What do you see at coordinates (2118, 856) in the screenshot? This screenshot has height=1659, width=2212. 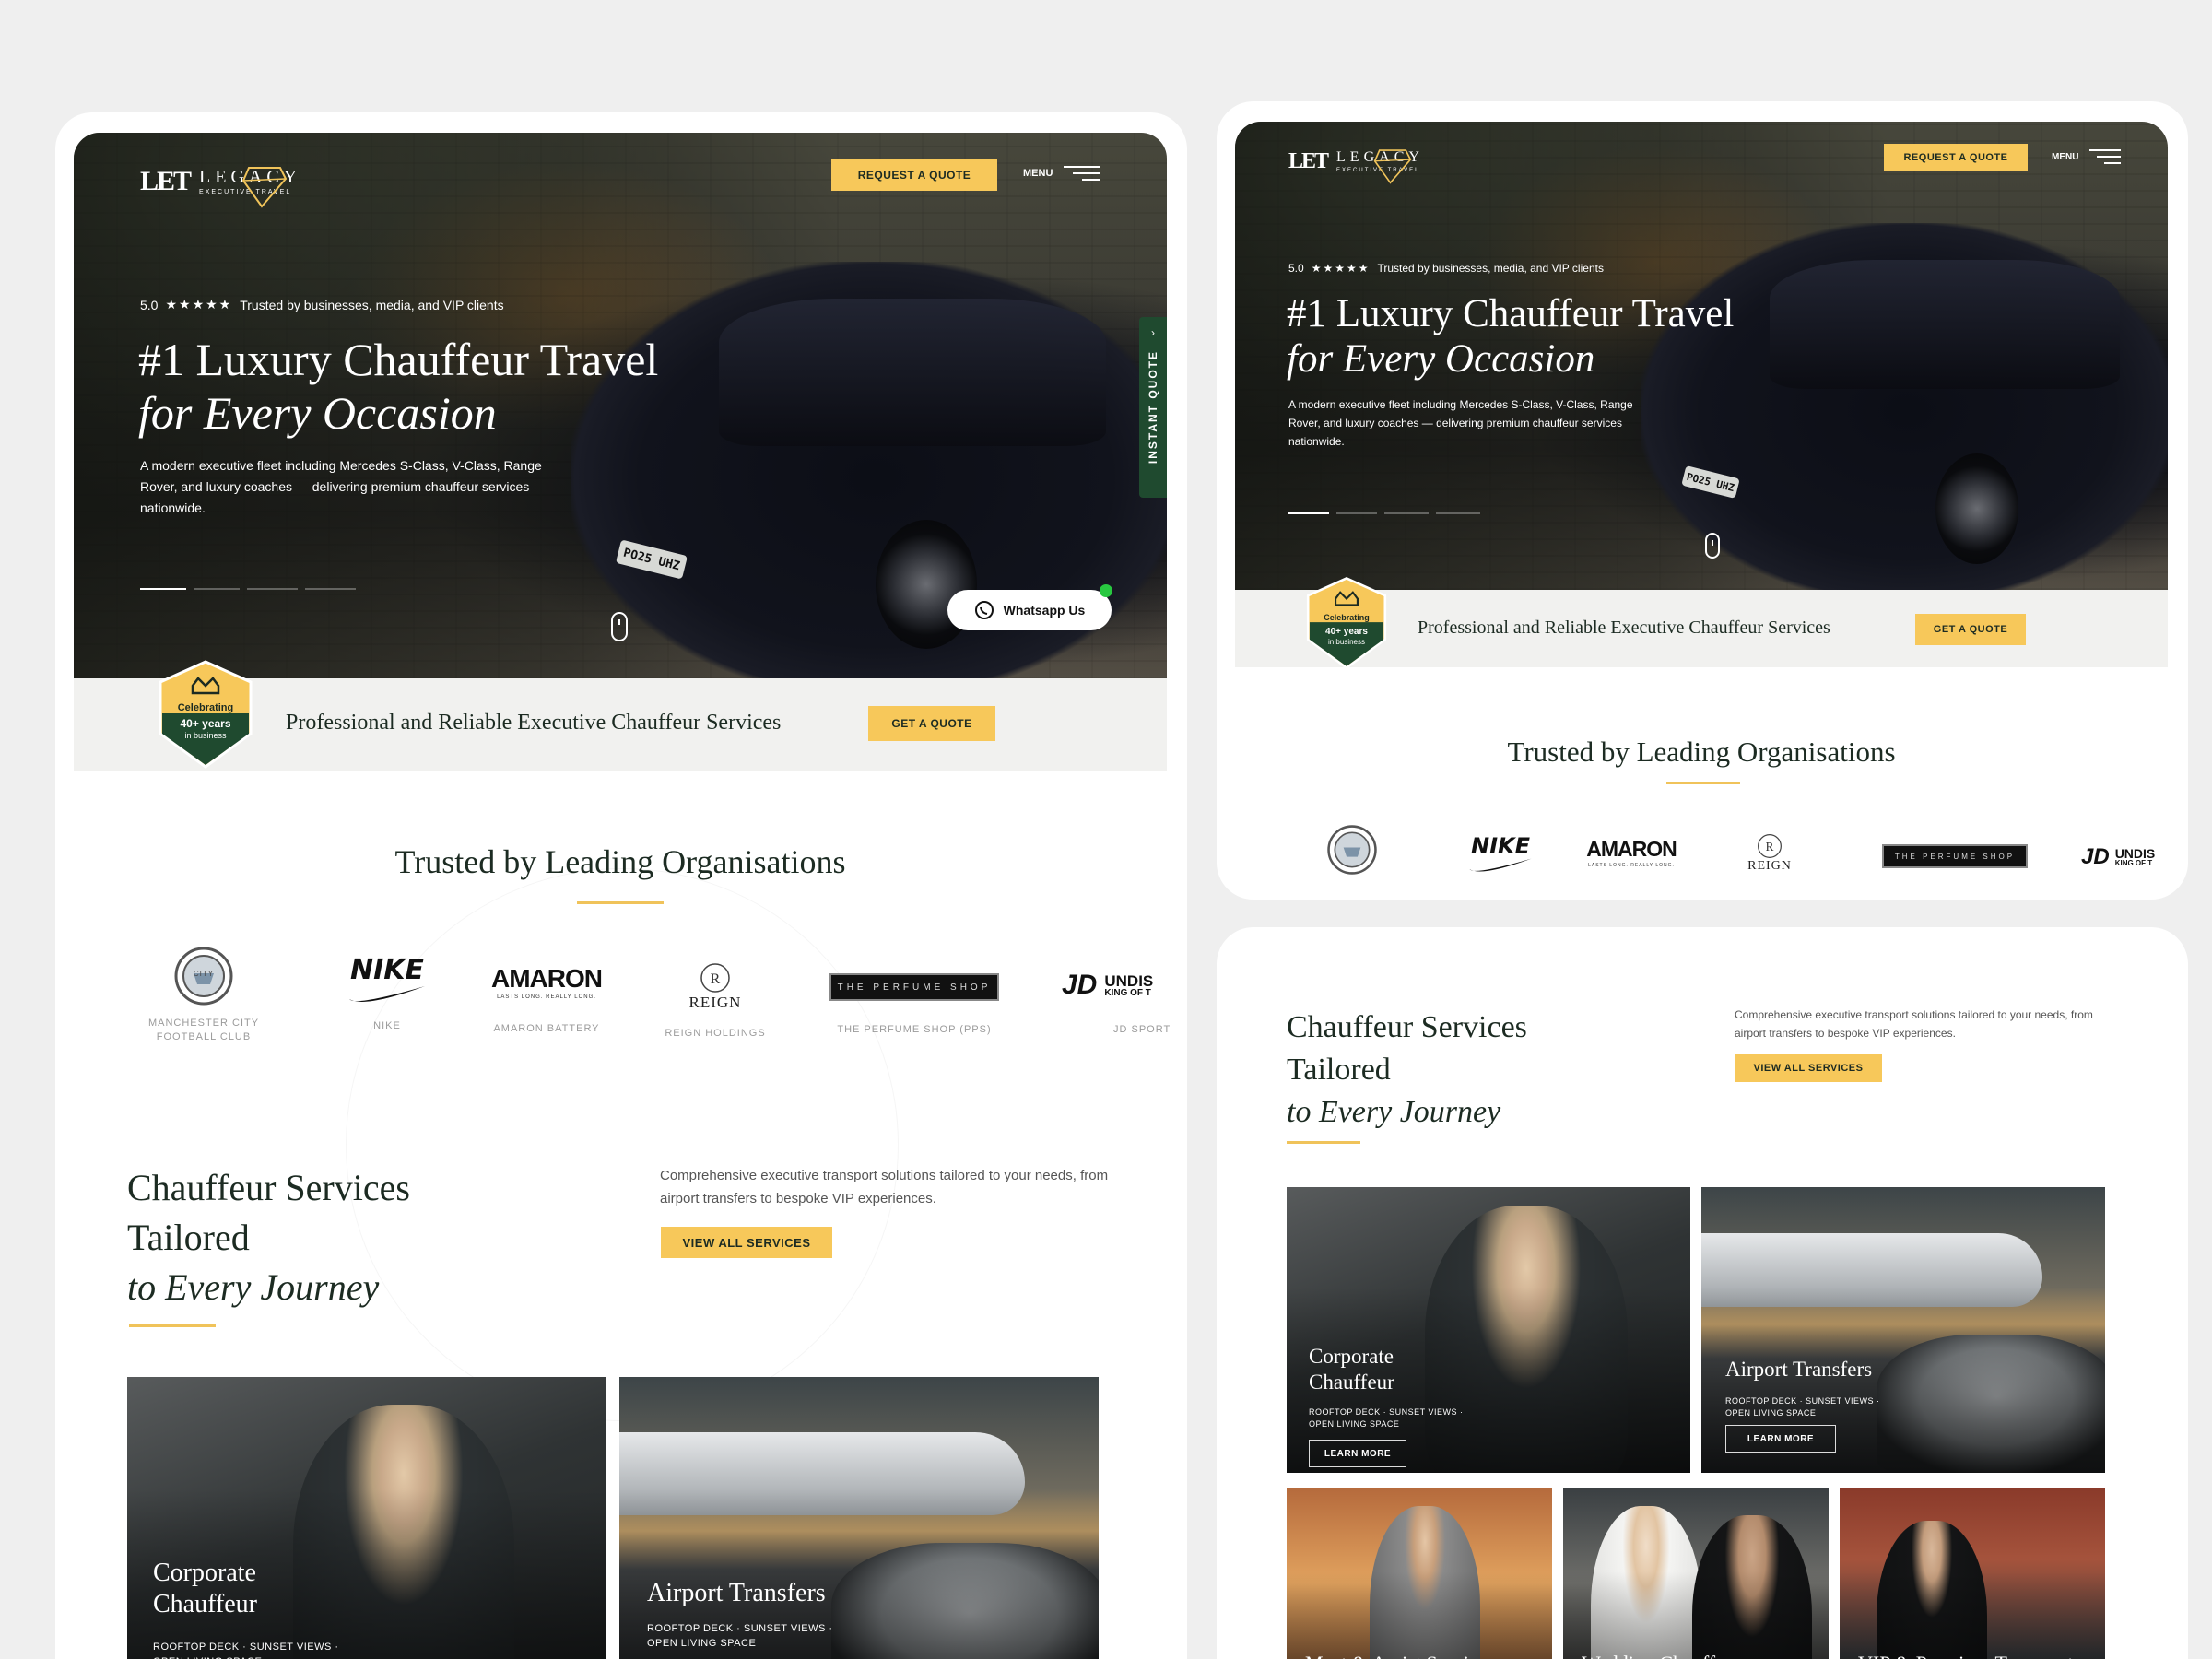 I see `client-logo-jd: JD UNDIS KING OF T` at bounding box center [2118, 856].